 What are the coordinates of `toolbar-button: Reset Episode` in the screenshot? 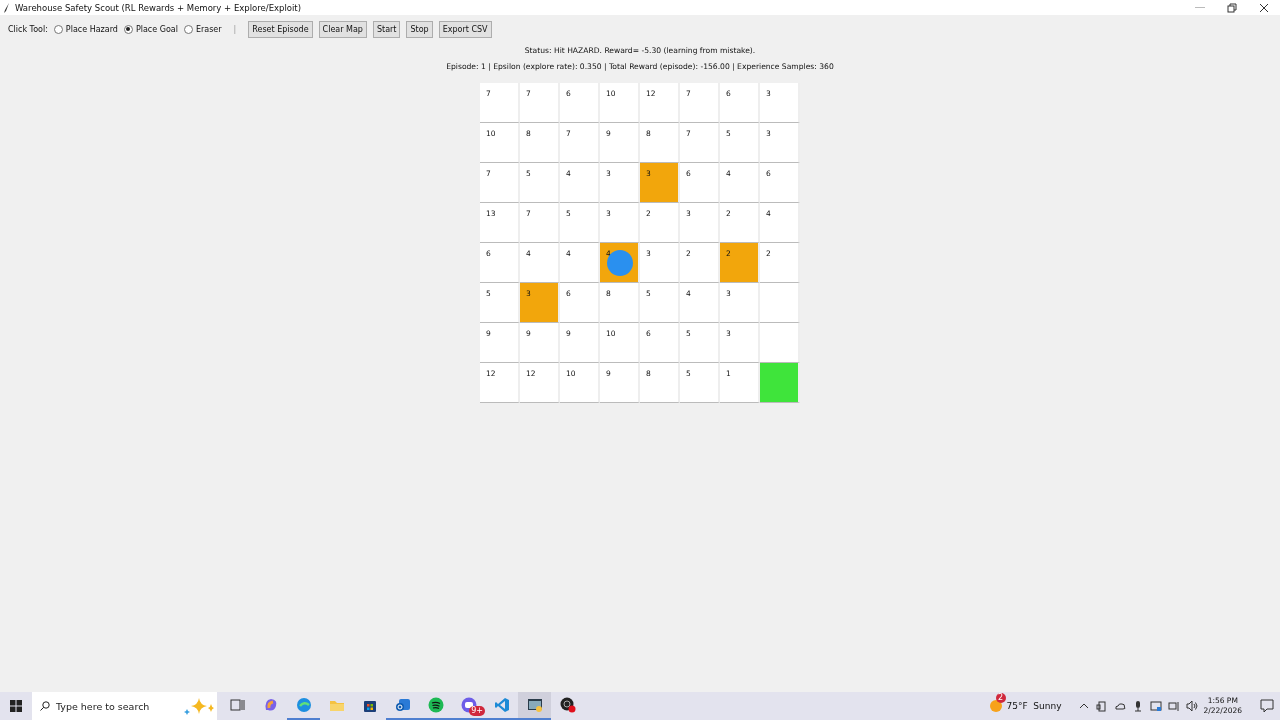 It's located at (280, 29).